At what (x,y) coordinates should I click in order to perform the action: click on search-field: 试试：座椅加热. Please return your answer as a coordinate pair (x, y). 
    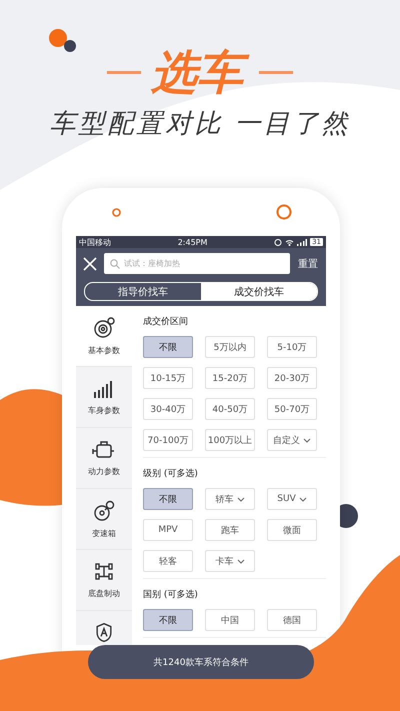
    Looking at the image, I should click on (197, 263).